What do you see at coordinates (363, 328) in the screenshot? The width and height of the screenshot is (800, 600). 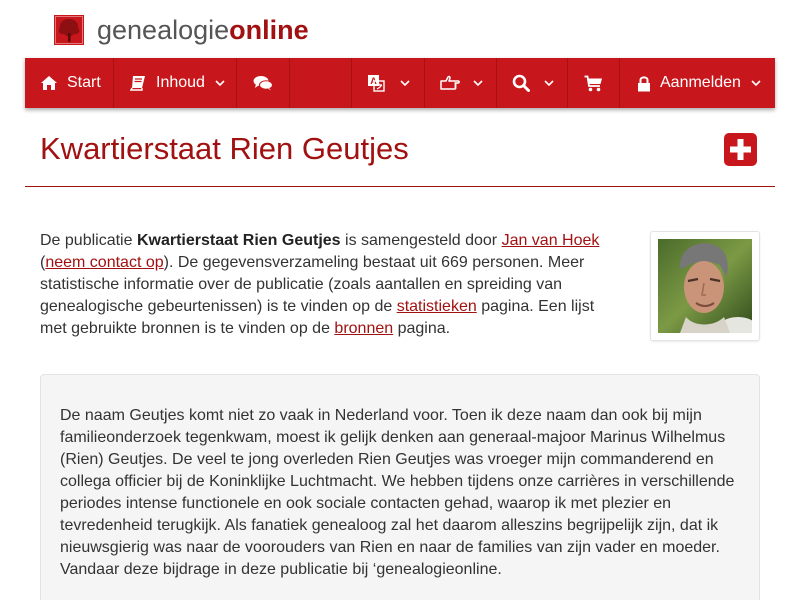 I see `sources-link: bronnen` at bounding box center [363, 328].